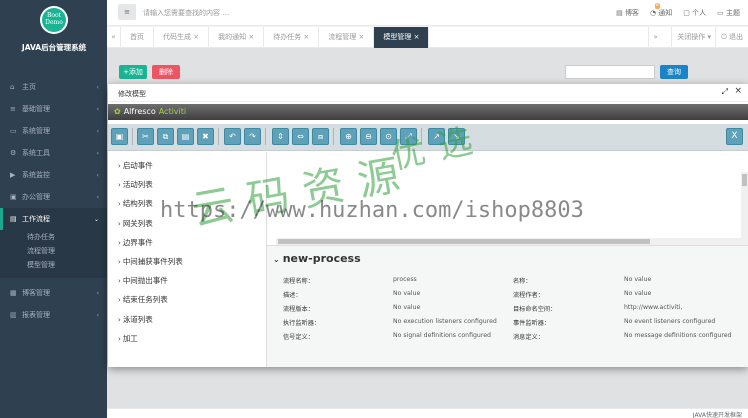  What do you see at coordinates (150, 111) in the screenshot?
I see `activiti-logo: ✿ Alfresco Activiti` at bounding box center [150, 111].